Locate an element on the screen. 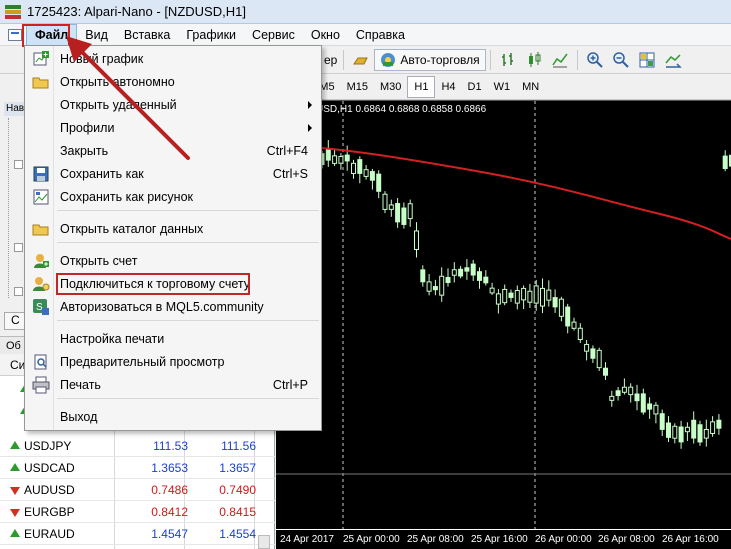  timeframe-h1: H1 is located at coordinates (421, 87).